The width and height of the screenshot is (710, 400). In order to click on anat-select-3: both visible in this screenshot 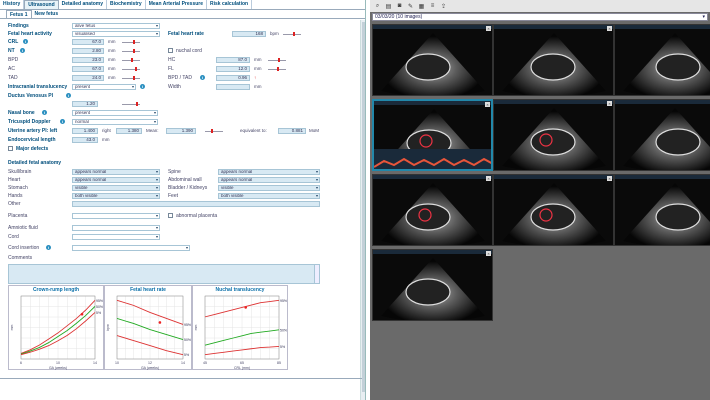, I will do `click(116, 196)`.